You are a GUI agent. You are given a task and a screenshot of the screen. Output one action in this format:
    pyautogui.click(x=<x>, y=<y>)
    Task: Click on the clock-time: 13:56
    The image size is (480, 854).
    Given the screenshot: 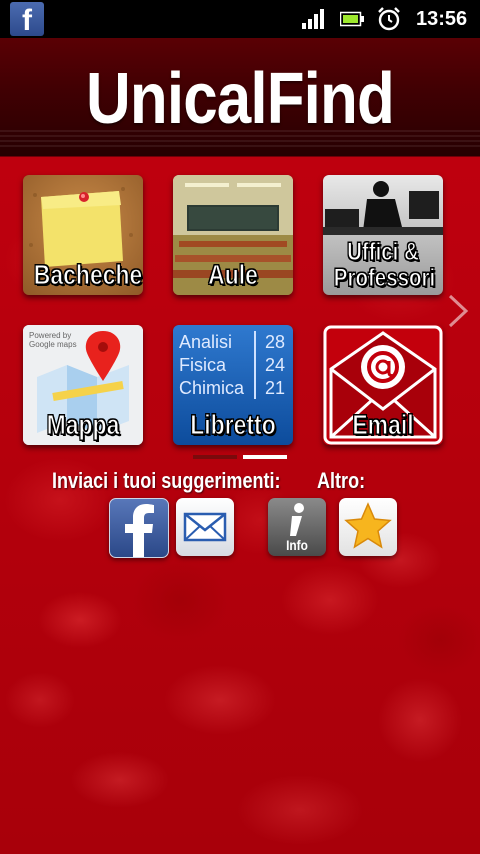 What is the action you would take?
    pyautogui.click(x=442, y=19)
    